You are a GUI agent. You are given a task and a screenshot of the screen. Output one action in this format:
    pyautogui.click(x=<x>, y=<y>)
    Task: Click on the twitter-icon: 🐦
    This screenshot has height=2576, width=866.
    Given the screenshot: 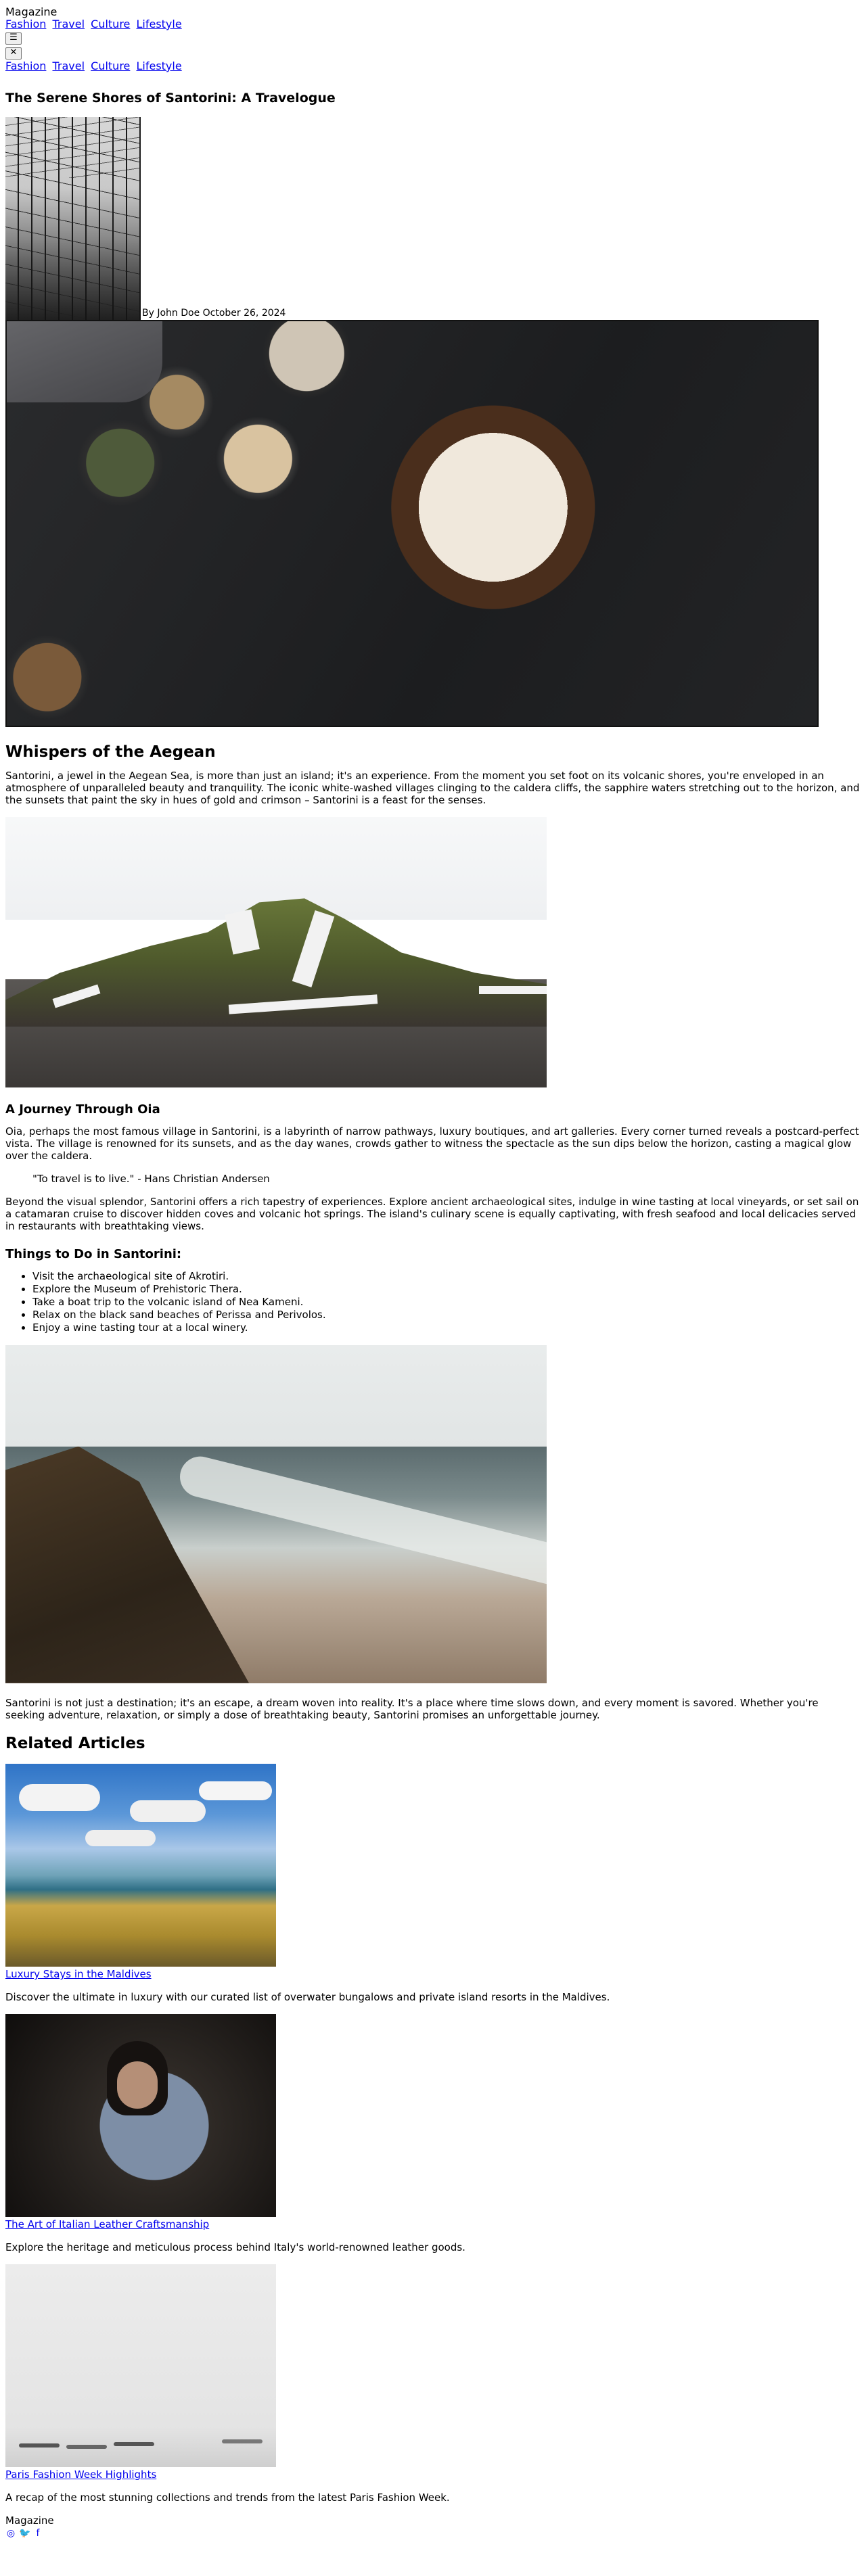 What is the action you would take?
    pyautogui.click(x=24, y=2533)
    